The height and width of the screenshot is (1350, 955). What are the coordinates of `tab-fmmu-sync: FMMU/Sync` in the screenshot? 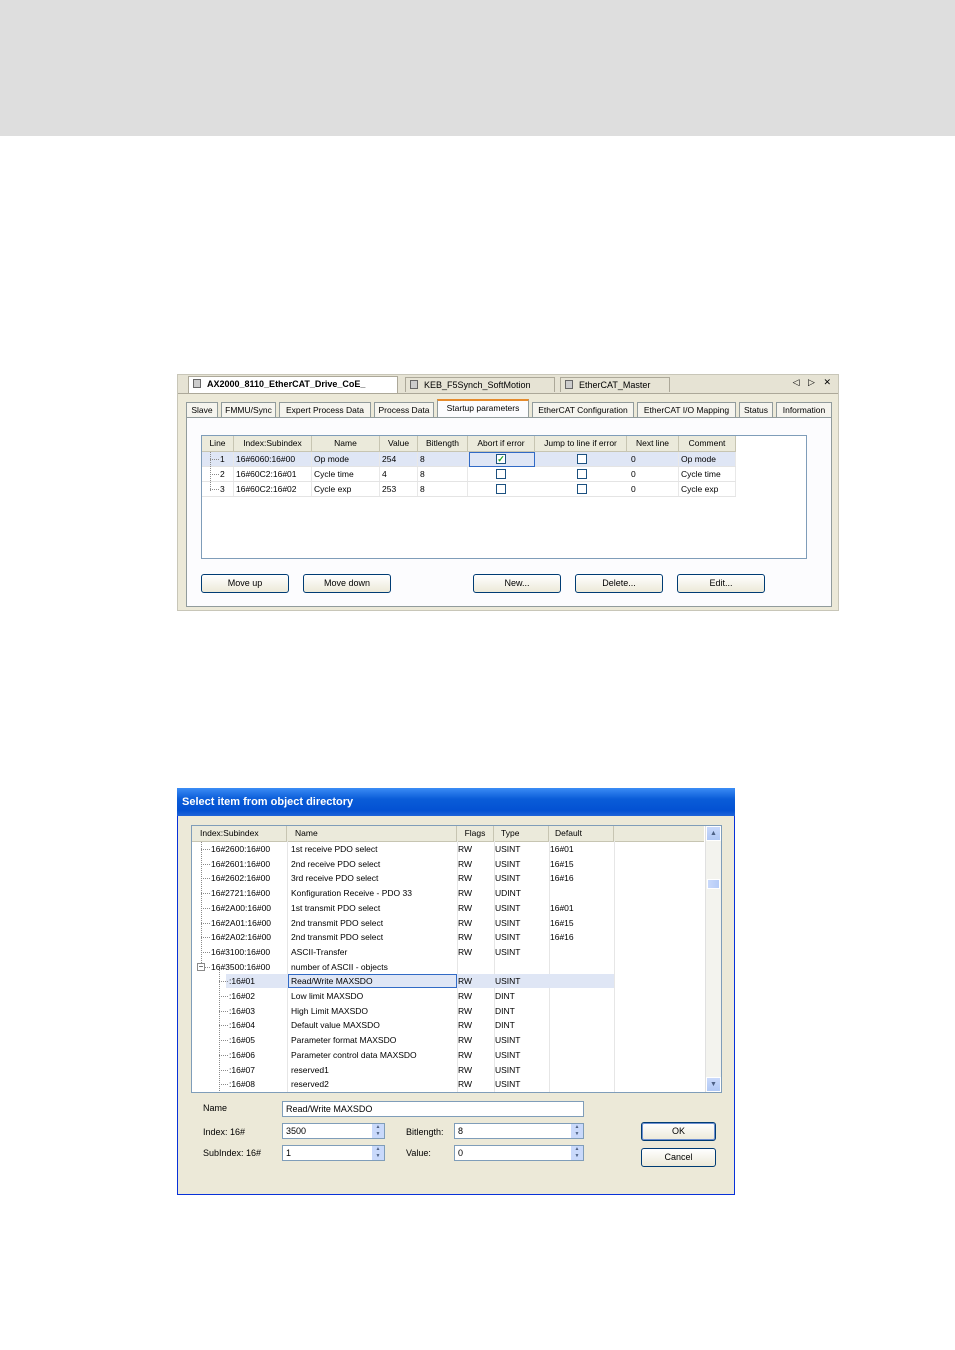 It's located at (248, 409).